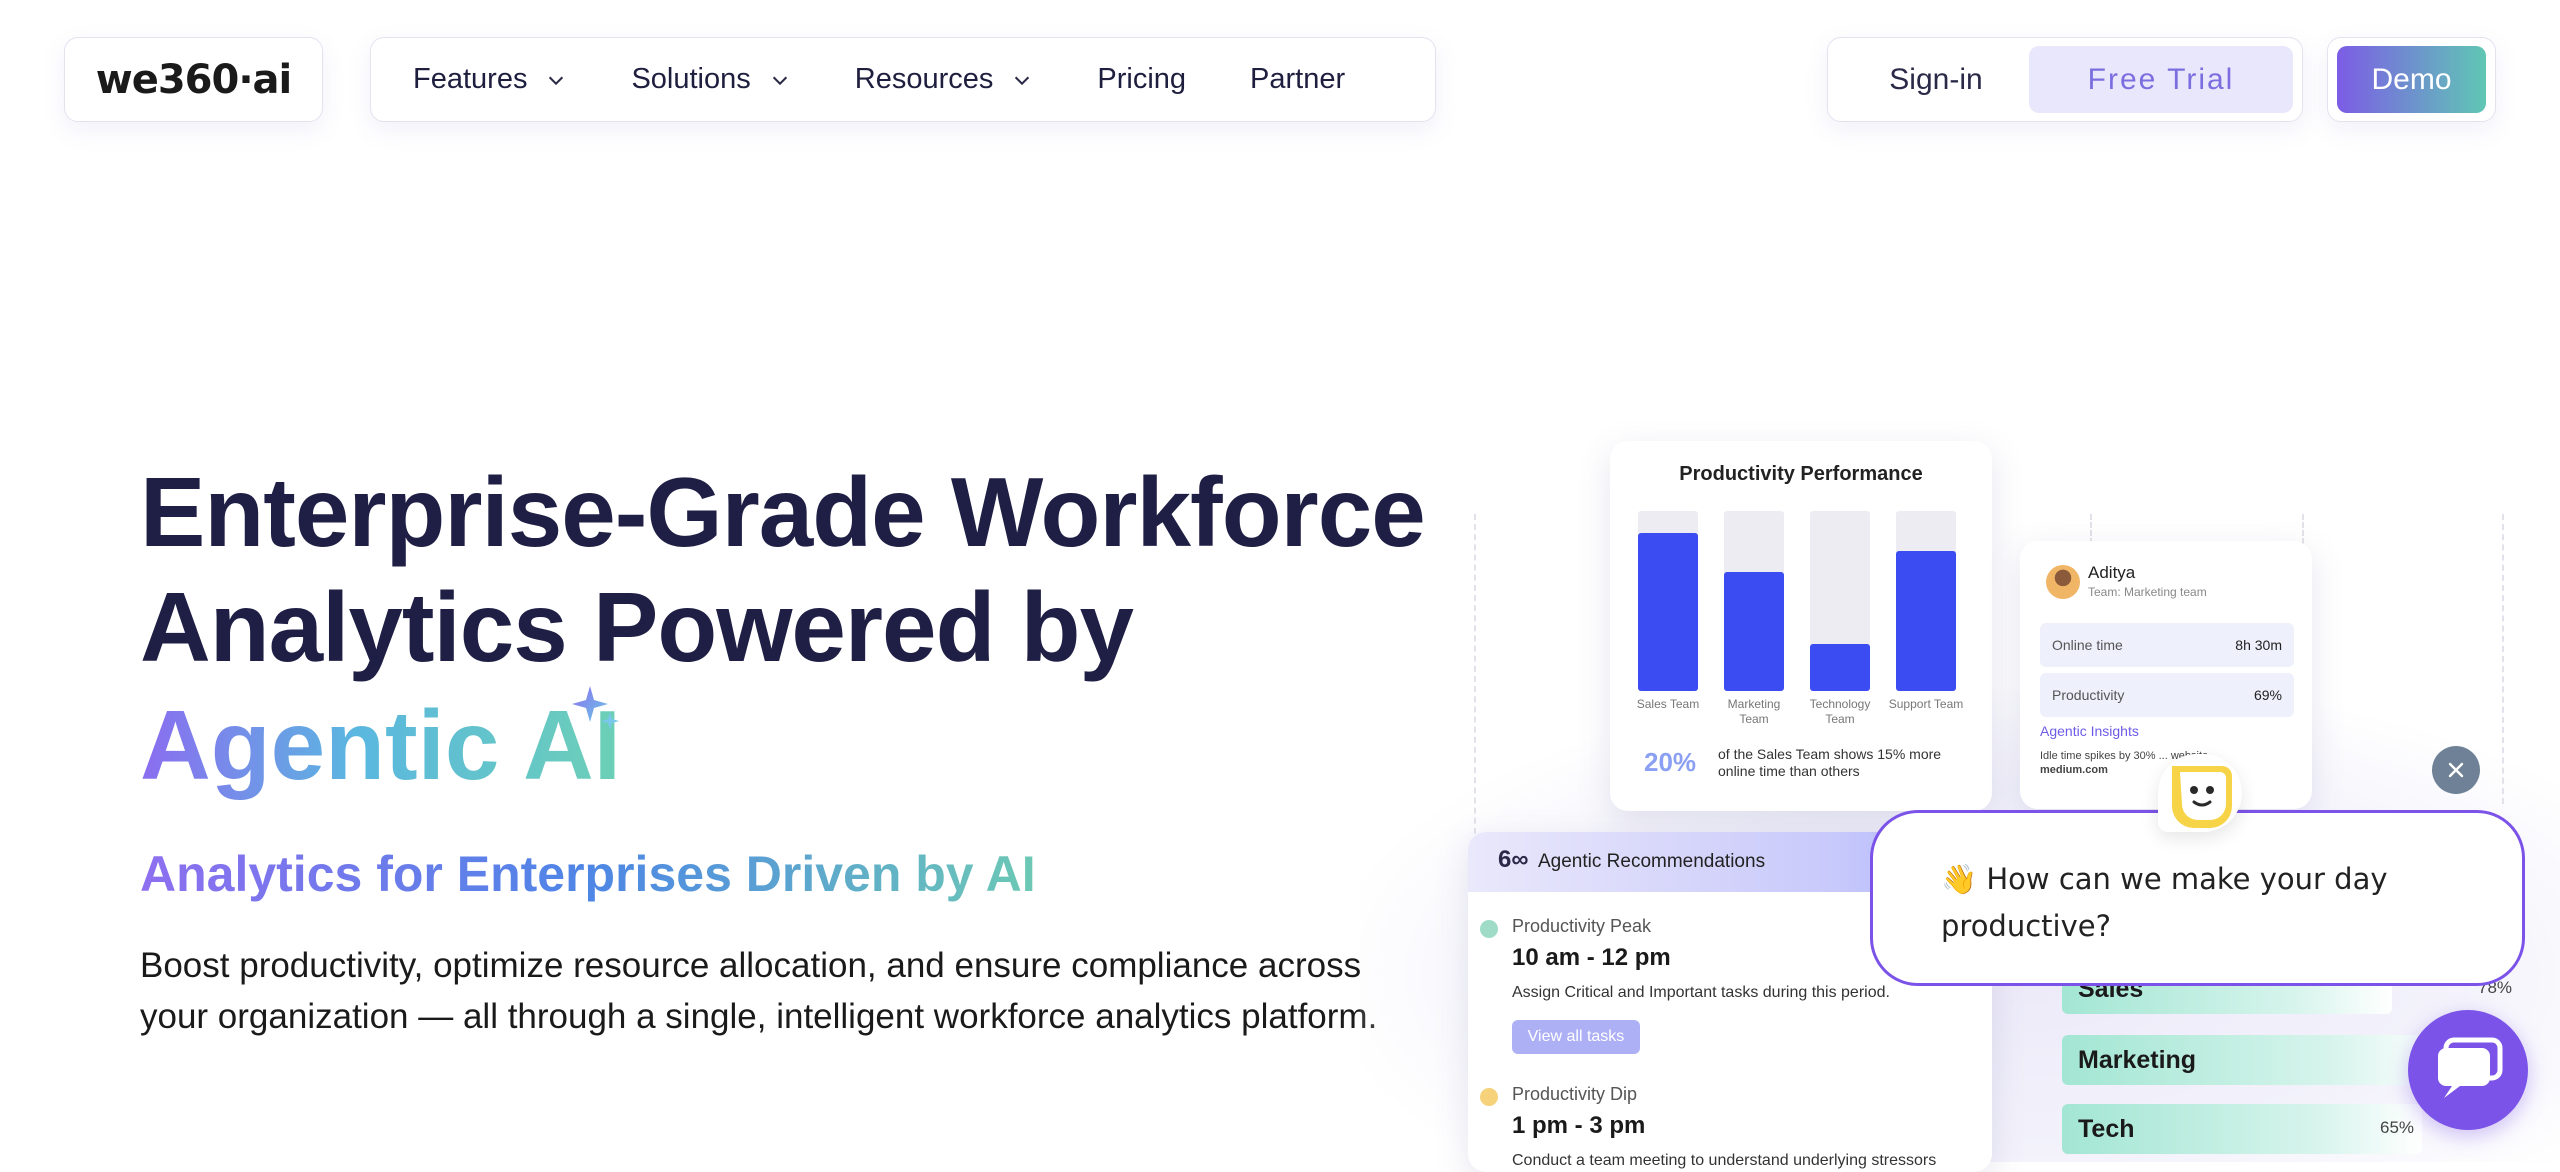 This screenshot has width=2560, height=1172. What do you see at coordinates (637, 627) in the screenshot?
I see `hero-title-line2: Analytics Powered by` at bounding box center [637, 627].